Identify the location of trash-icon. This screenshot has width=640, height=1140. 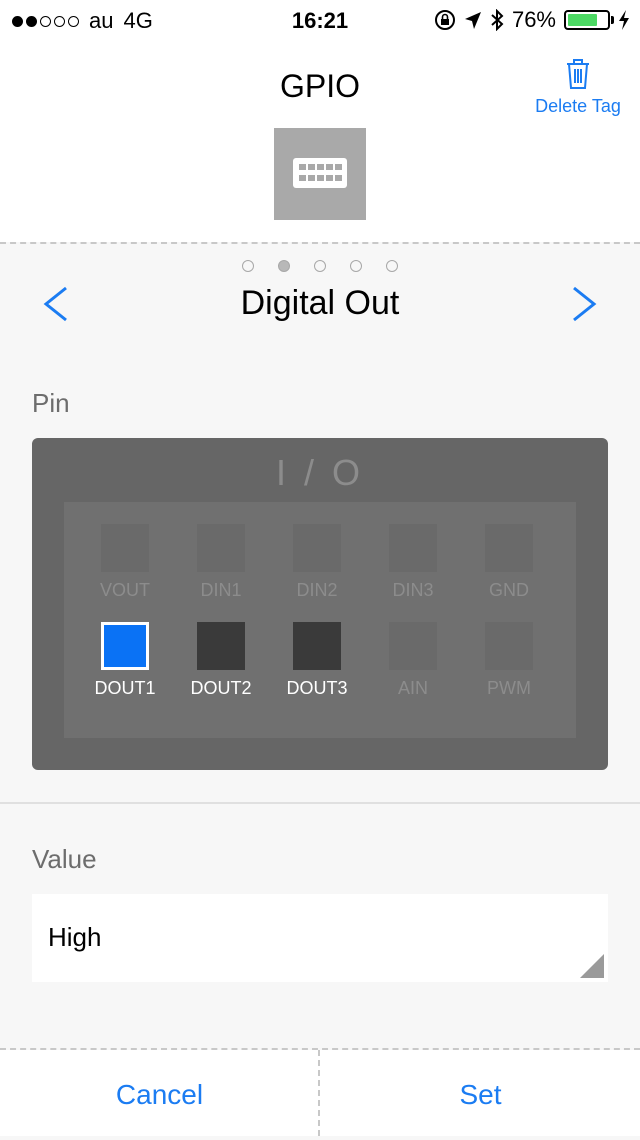
(578, 74).